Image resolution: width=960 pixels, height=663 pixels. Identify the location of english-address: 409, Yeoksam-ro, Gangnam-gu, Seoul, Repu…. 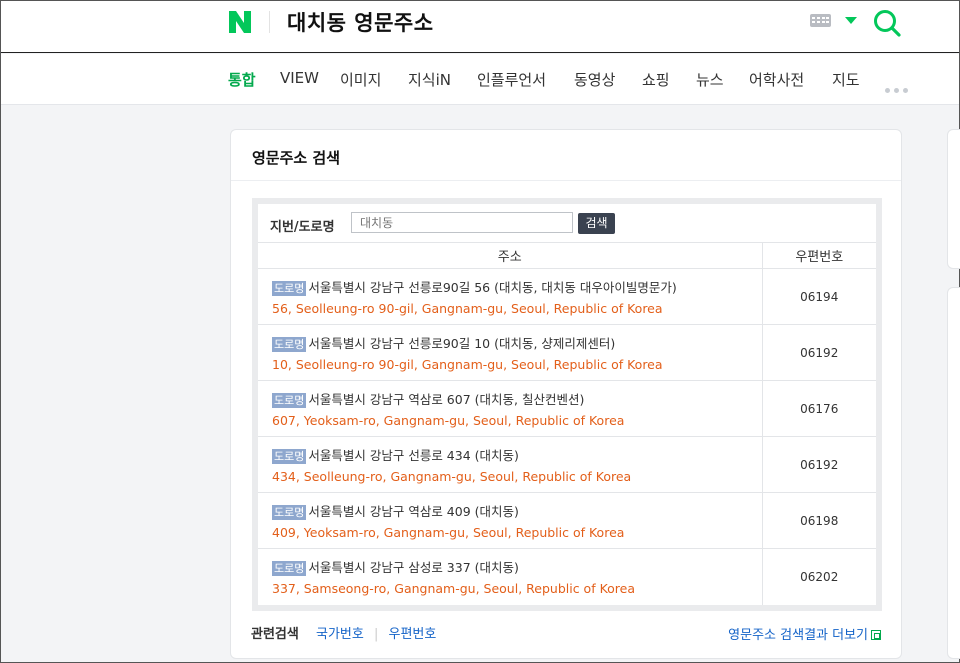
(448, 532).